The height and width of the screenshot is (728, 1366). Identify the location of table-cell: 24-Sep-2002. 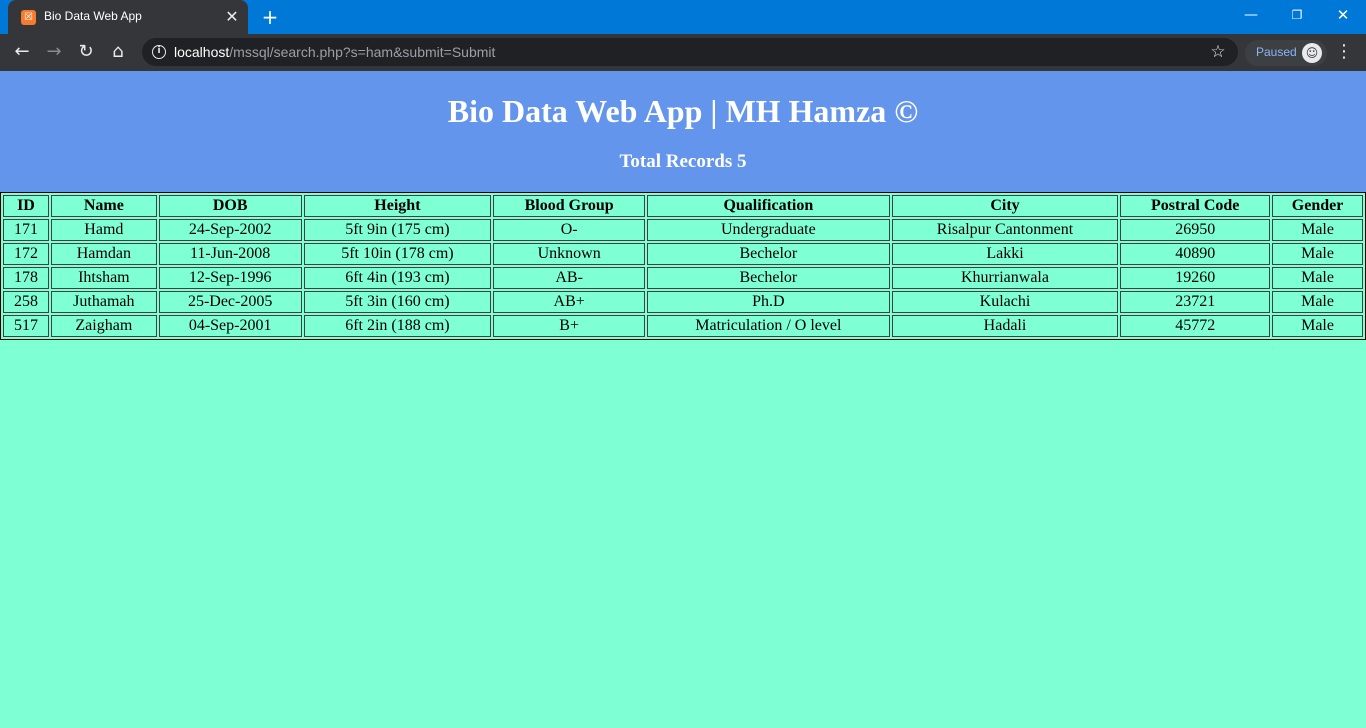
(230, 230).